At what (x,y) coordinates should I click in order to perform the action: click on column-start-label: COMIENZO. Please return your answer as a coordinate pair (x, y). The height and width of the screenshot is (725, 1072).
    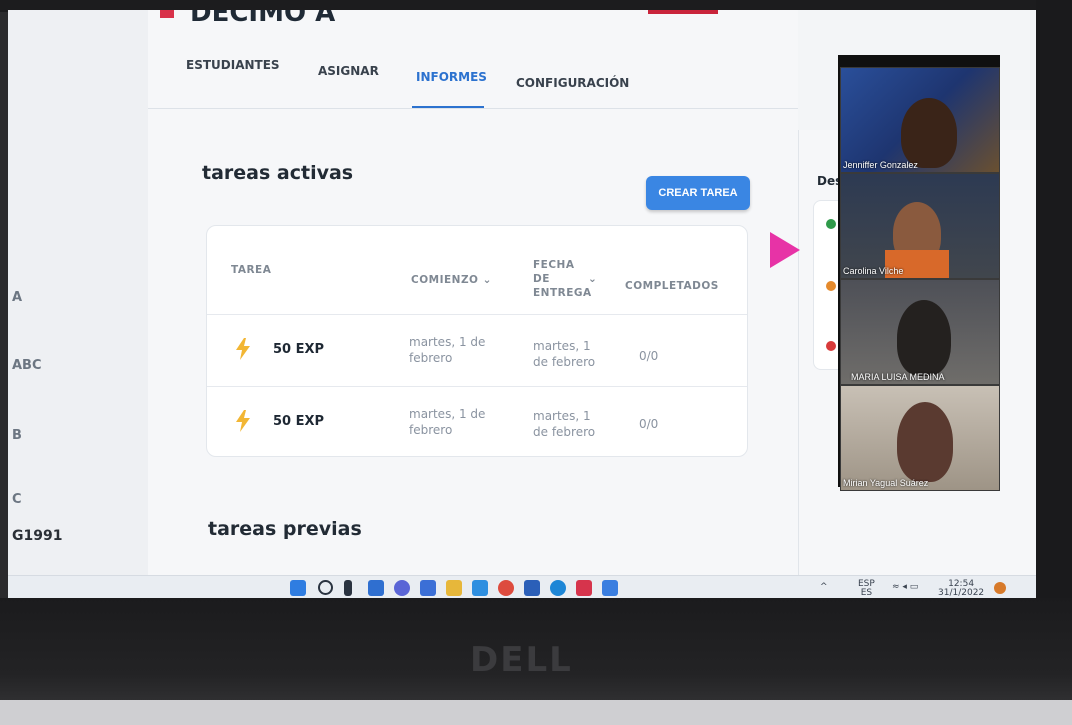
    Looking at the image, I should click on (445, 280).